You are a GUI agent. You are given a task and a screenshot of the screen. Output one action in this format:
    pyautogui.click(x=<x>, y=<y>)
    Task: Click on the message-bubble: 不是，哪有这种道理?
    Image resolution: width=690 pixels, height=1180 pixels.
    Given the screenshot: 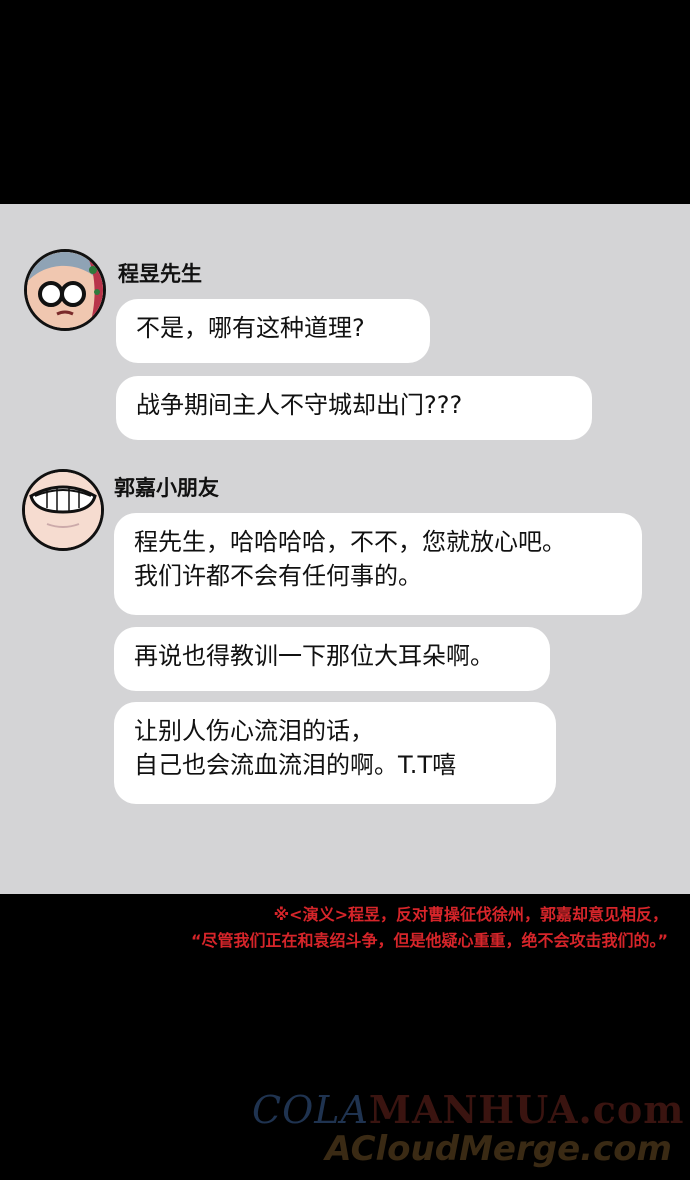 What is the action you would take?
    pyautogui.click(x=273, y=331)
    